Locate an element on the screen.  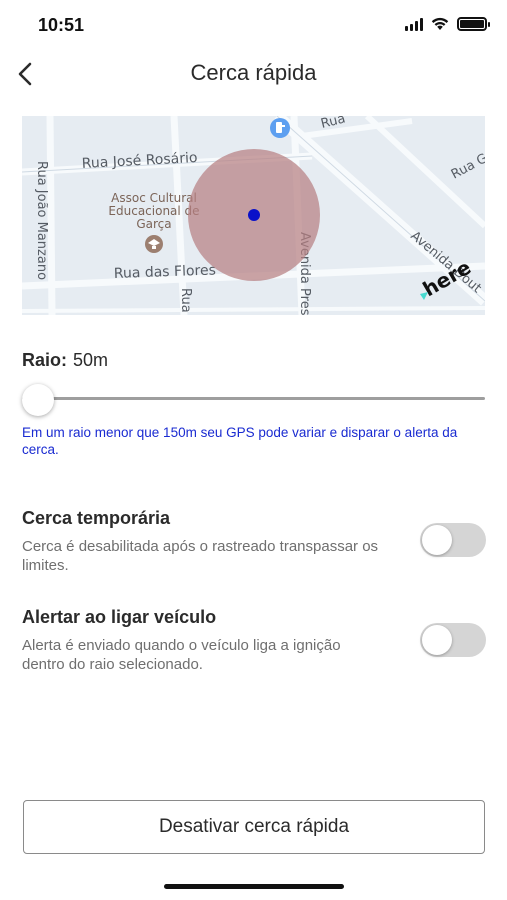
status-icons is located at coordinates (447, 23).